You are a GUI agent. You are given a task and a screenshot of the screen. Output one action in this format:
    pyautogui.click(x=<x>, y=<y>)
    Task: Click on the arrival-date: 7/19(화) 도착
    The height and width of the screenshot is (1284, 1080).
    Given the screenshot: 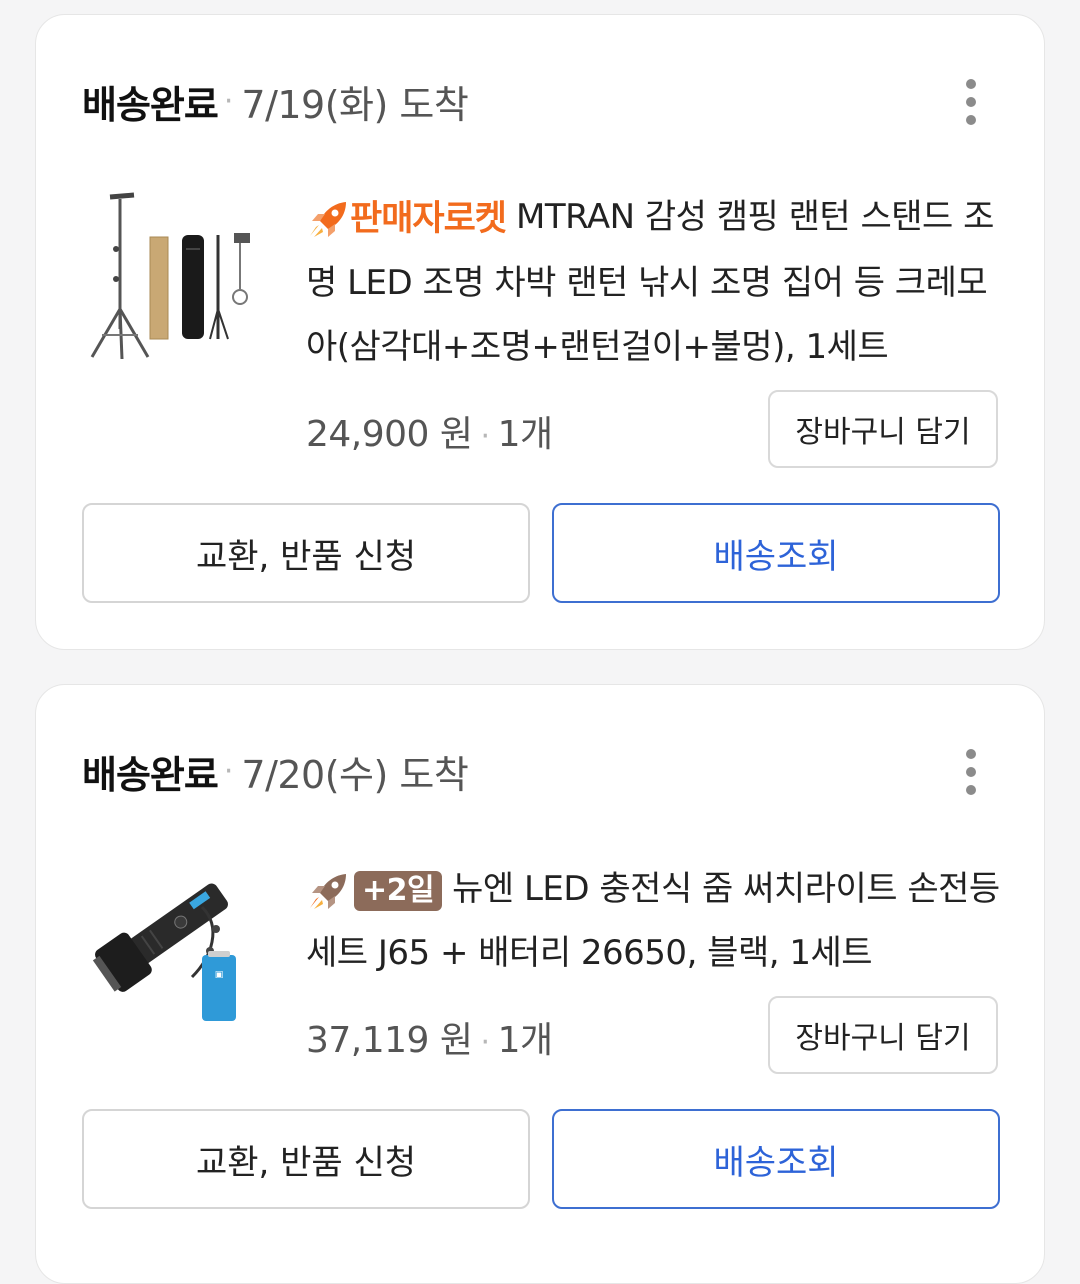 What is the action you would take?
    pyautogui.click(x=355, y=104)
    